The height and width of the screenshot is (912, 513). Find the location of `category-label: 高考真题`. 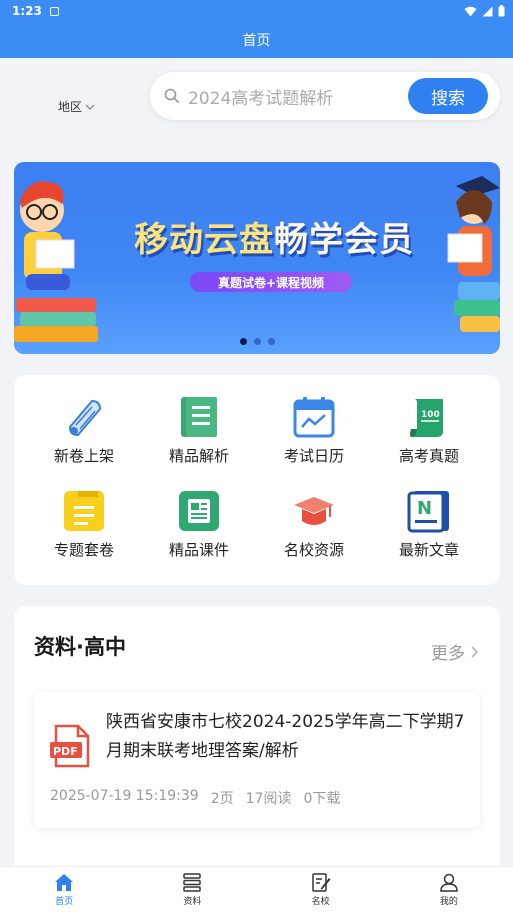

category-label: 高考真题 is located at coordinates (428, 456).